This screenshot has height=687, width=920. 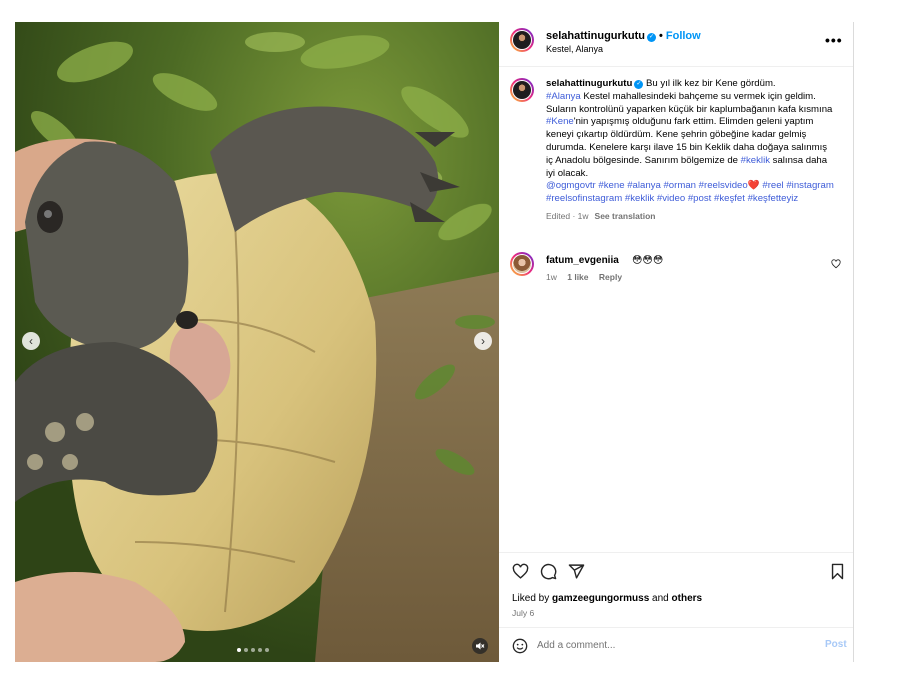 What do you see at coordinates (548, 574) in the screenshot?
I see `comment-bubble-icon` at bounding box center [548, 574].